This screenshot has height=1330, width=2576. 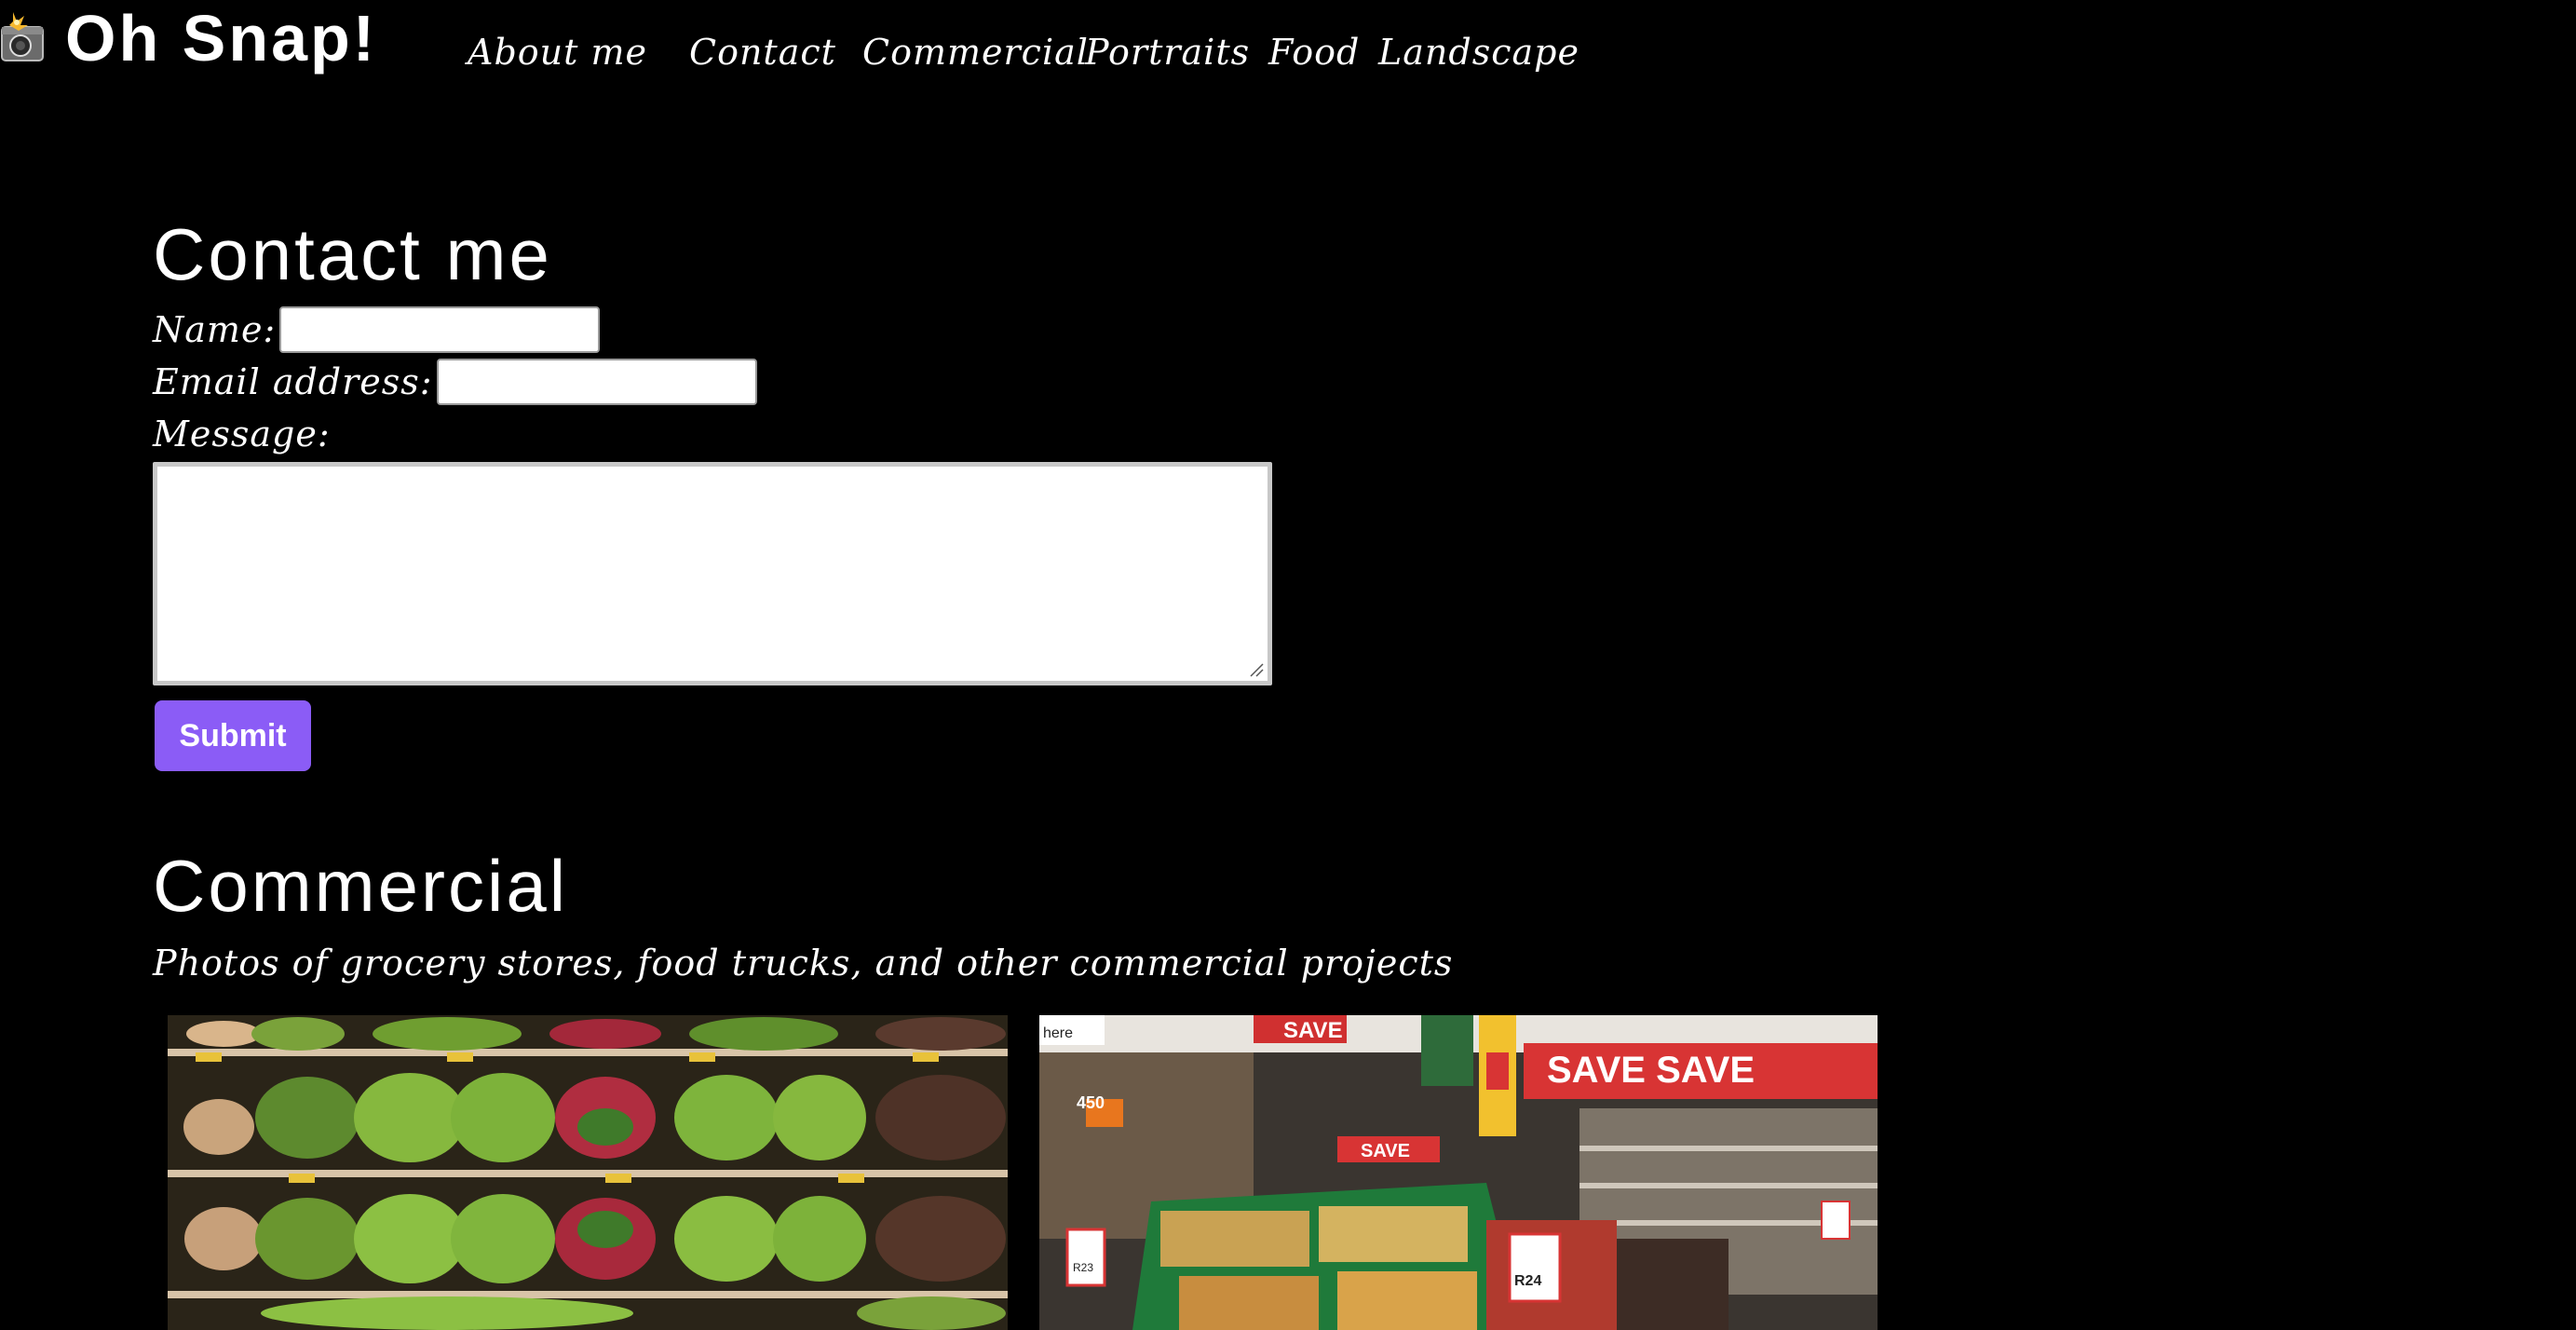 What do you see at coordinates (1527, 1281) in the screenshot?
I see `svg-text: R24` at bounding box center [1527, 1281].